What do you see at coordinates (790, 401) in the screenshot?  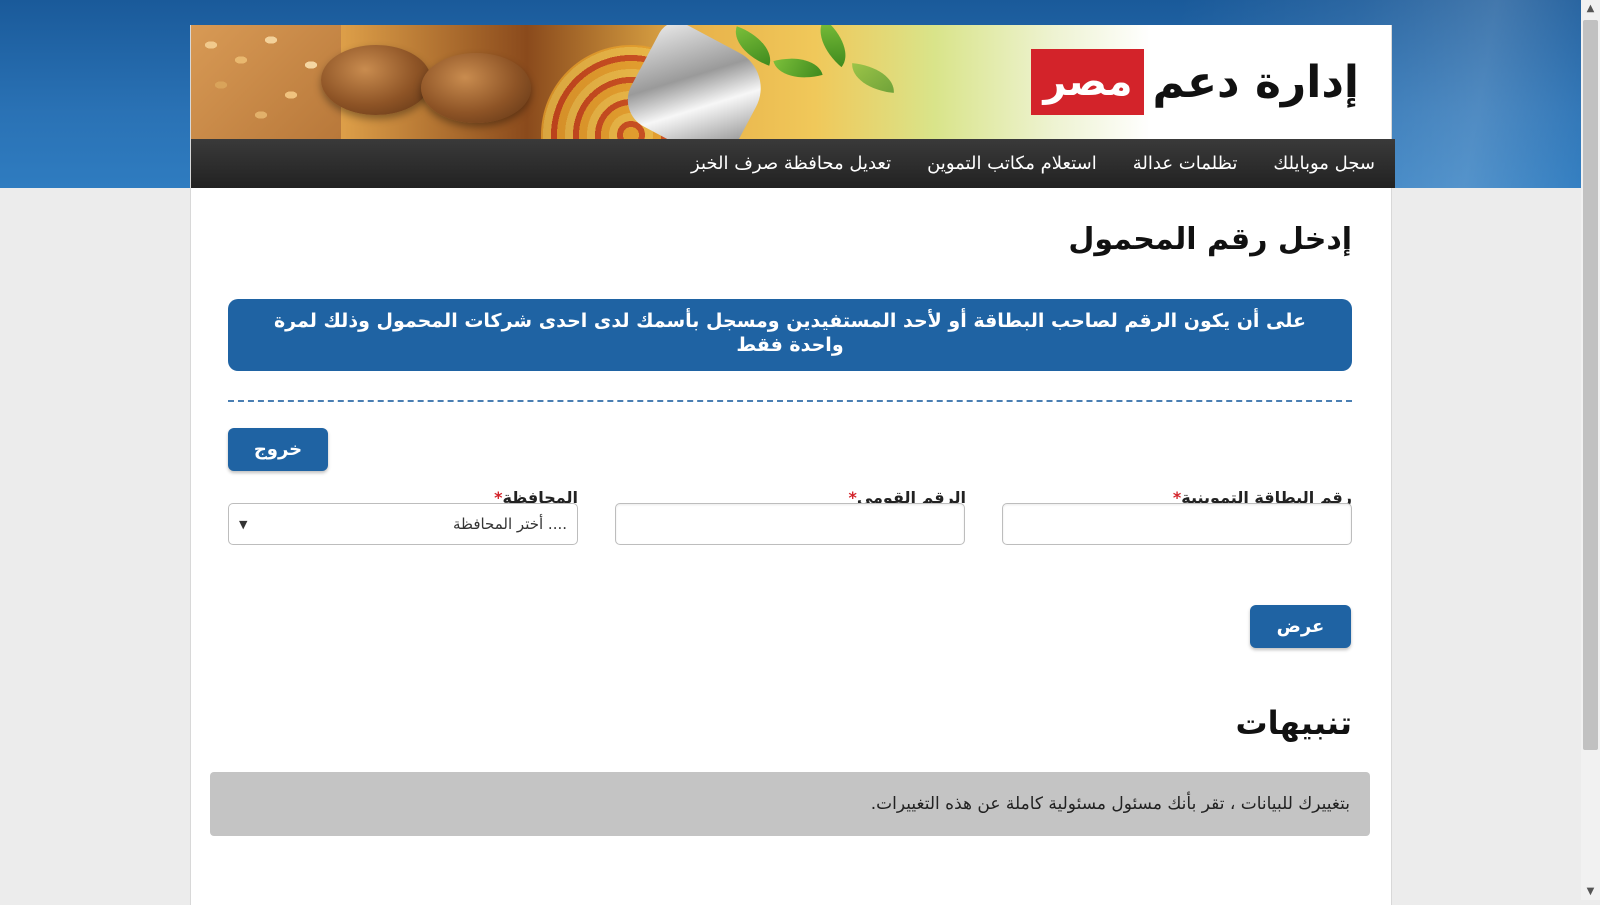 I see `dashed-divider` at bounding box center [790, 401].